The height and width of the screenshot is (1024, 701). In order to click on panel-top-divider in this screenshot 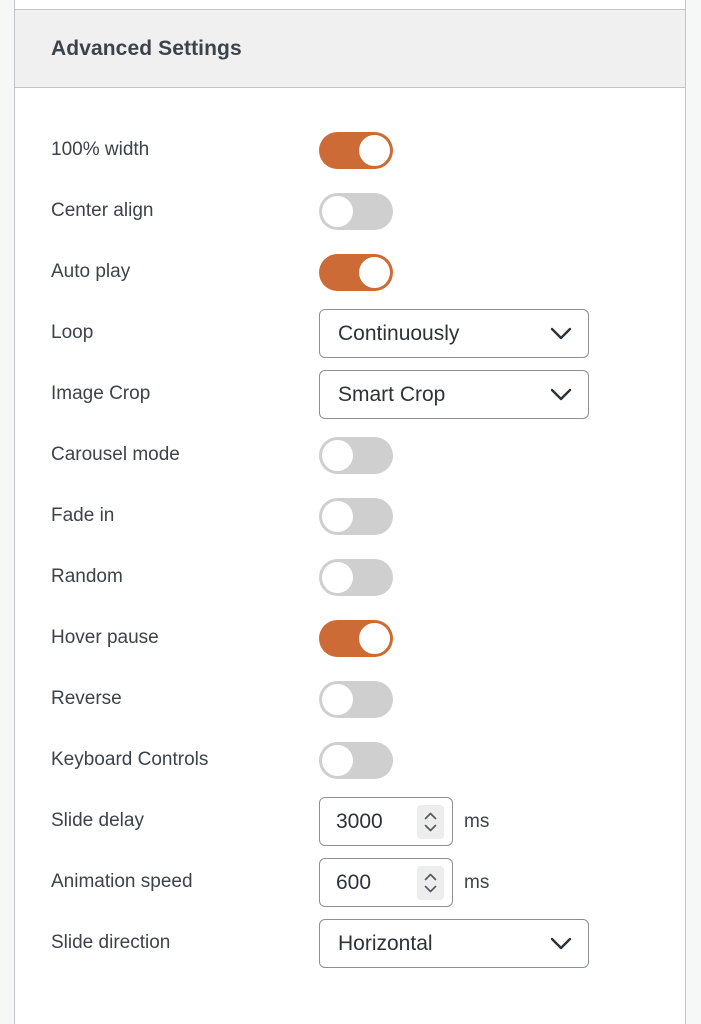, I will do `click(350, 5)`.